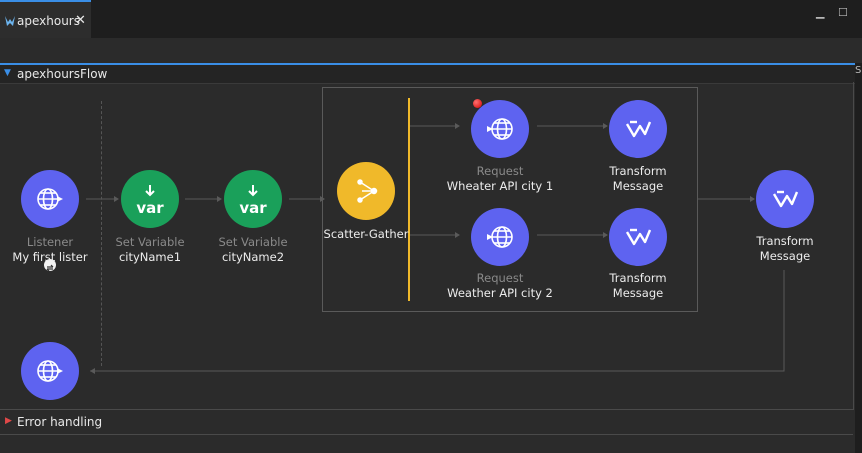 This screenshot has height=453, width=862. What do you see at coordinates (500, 278) in the screenshot?
I see `request-type-2: Request` at bounding box center [500, 278].